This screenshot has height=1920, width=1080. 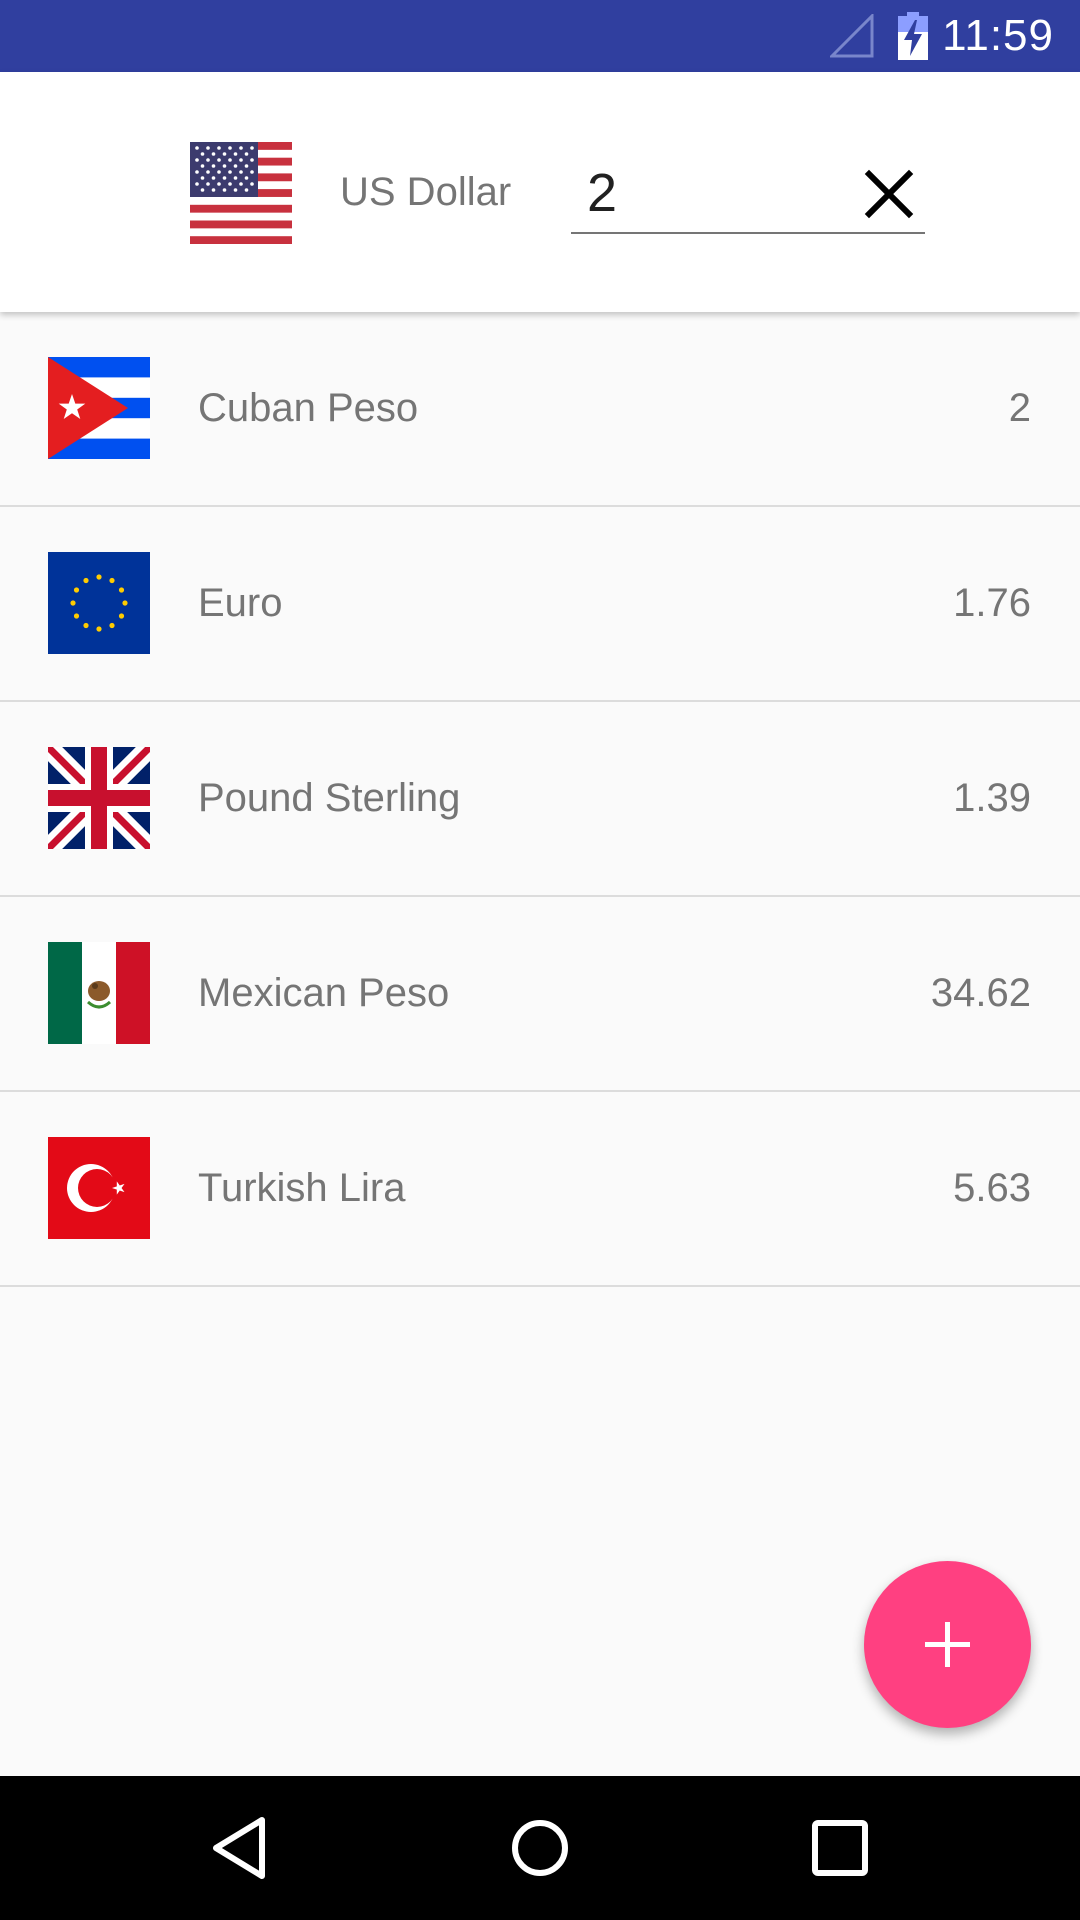 I want to click on list-item-euro: Euro 1.76, so click(x=540, y=604).